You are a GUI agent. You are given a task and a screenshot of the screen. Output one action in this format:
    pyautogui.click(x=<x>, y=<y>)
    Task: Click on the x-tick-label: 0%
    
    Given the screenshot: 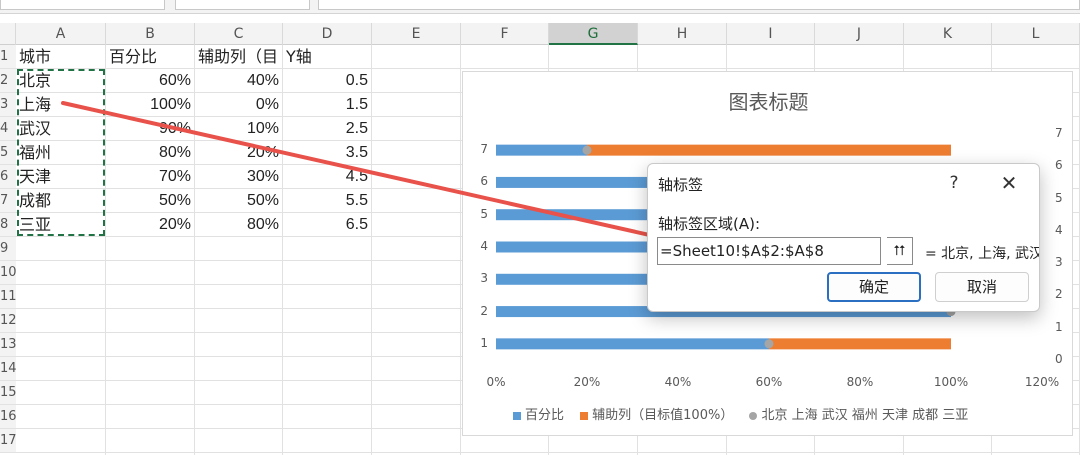 What is the action you would take?
    pyautogui.click(x=496, y=382)
    